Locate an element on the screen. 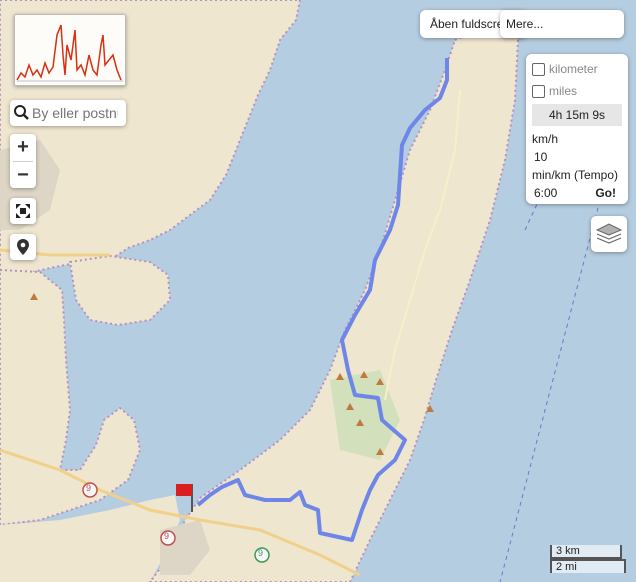 This screenshot has height=582, width=636. unit-miles-option: miles is located at coordinates (577, 91).